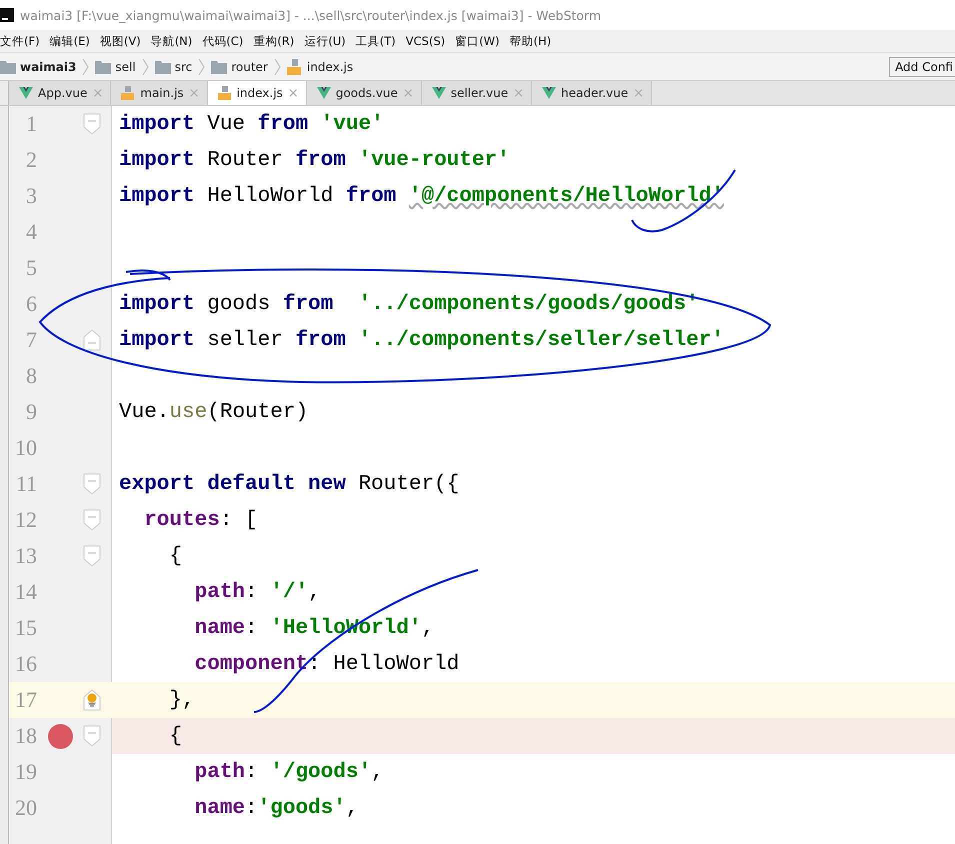  What do you see at coordinates (249, 67) in the screenshot?
I see `breadcrumb-item: router` at bounding box center [249, 67].